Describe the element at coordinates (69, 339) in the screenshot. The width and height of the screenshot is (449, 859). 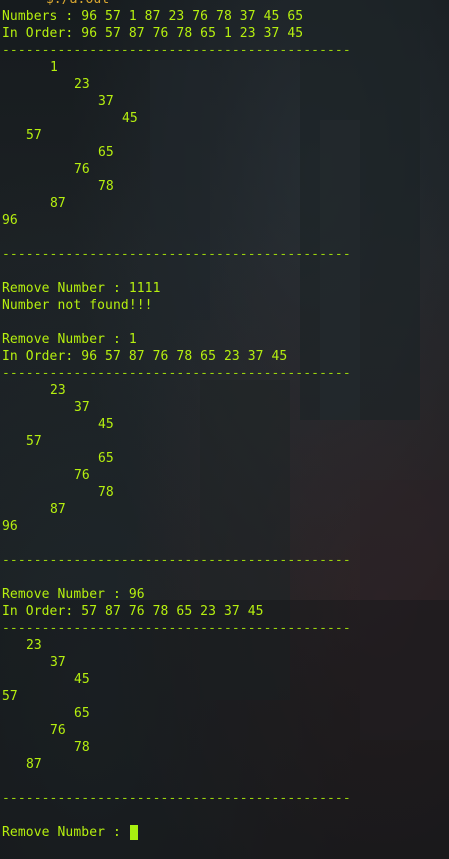
I see `remove-line: Remove Number : 1` at that location.